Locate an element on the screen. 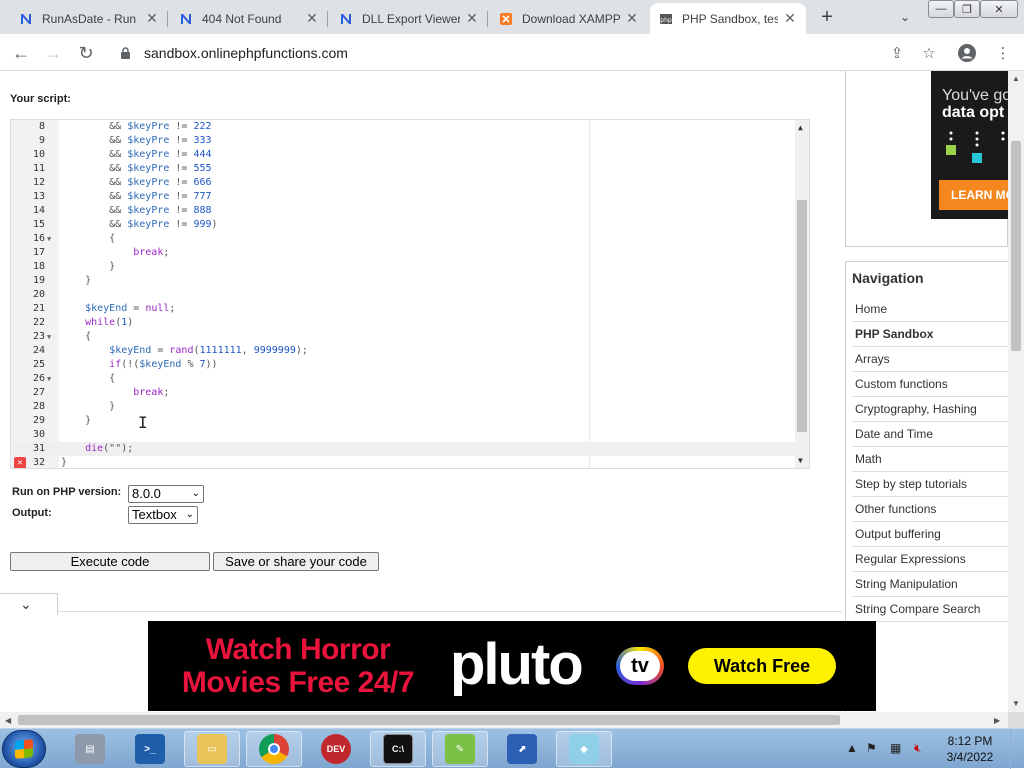  page-scroll-thumb is located at coordinates (1016, 246).